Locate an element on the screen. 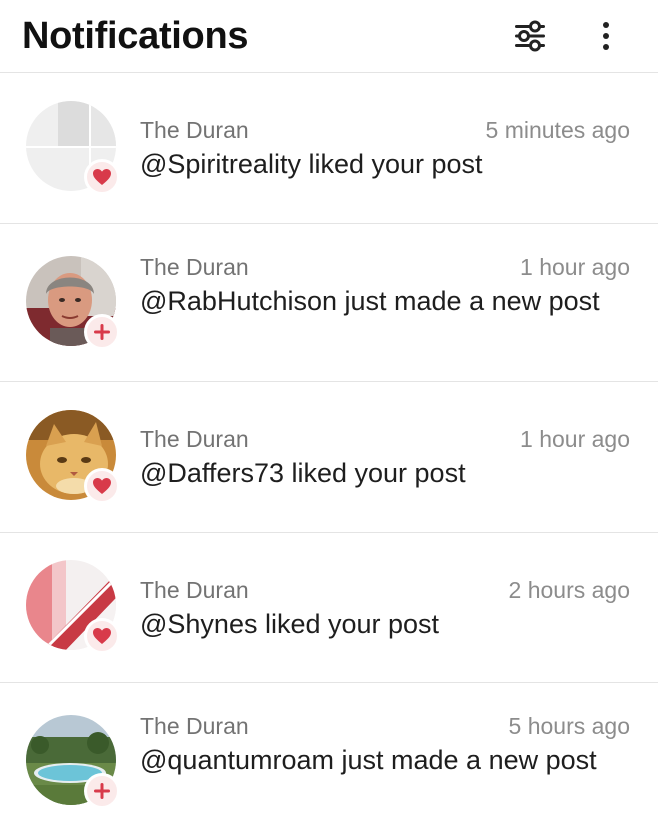 This screenshot has height=839, width=658. notification-message: @Daffers73 liked your post is located at coordinates (303, 473).